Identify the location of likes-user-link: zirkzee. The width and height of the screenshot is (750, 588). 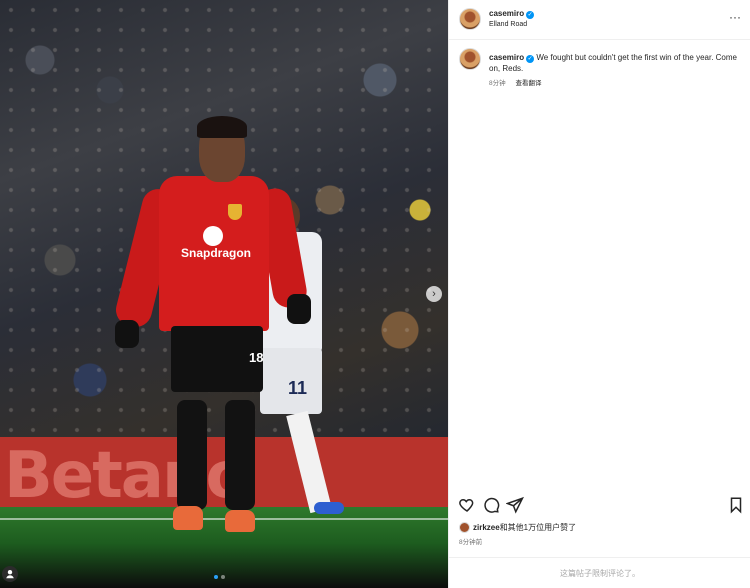
(486, 527).